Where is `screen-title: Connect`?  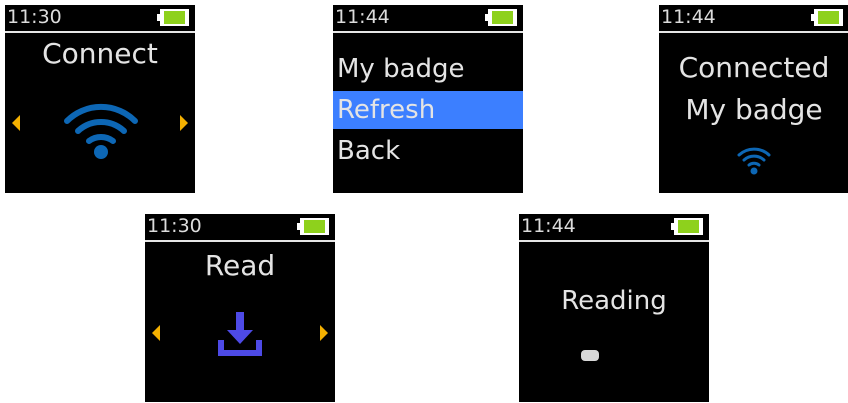 screen-title: Connect is located at coordinates (100, 53).